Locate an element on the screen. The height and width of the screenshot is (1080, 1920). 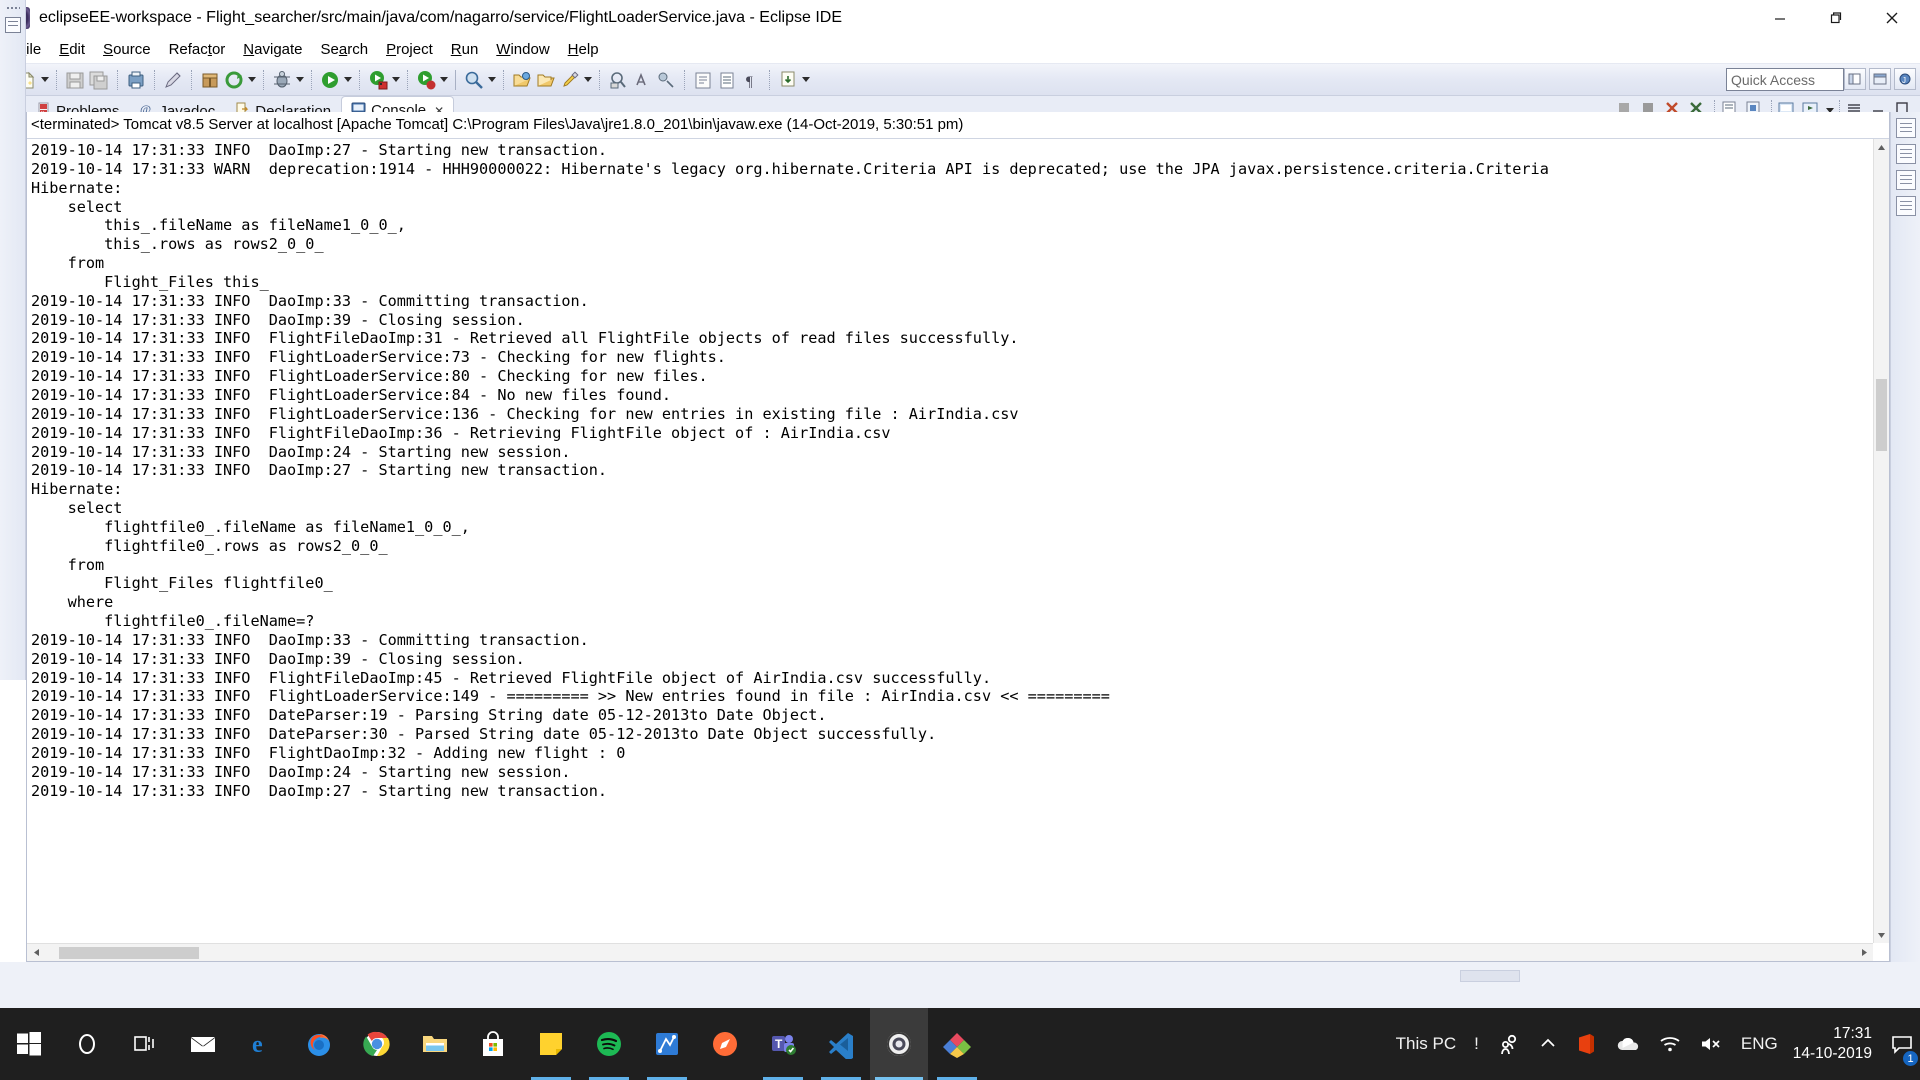
taskbar-overflow-indicator: ! is located at coordinates (1476, 1044).